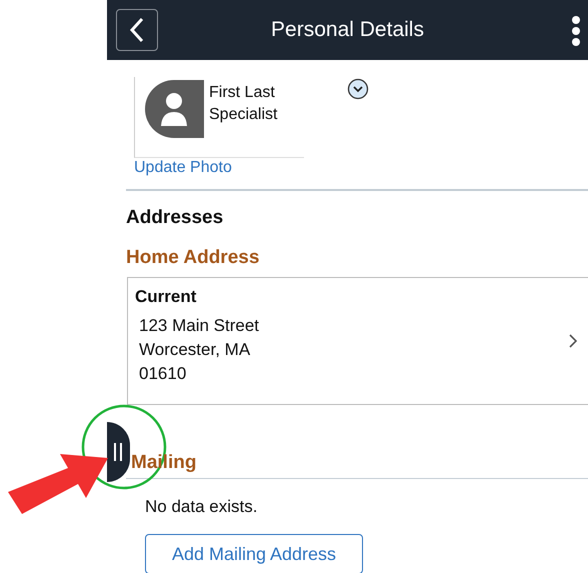  Describe the element at coordinates (199, 326) in the screenshot. I see `address-line: 123 Main Street` at that location.